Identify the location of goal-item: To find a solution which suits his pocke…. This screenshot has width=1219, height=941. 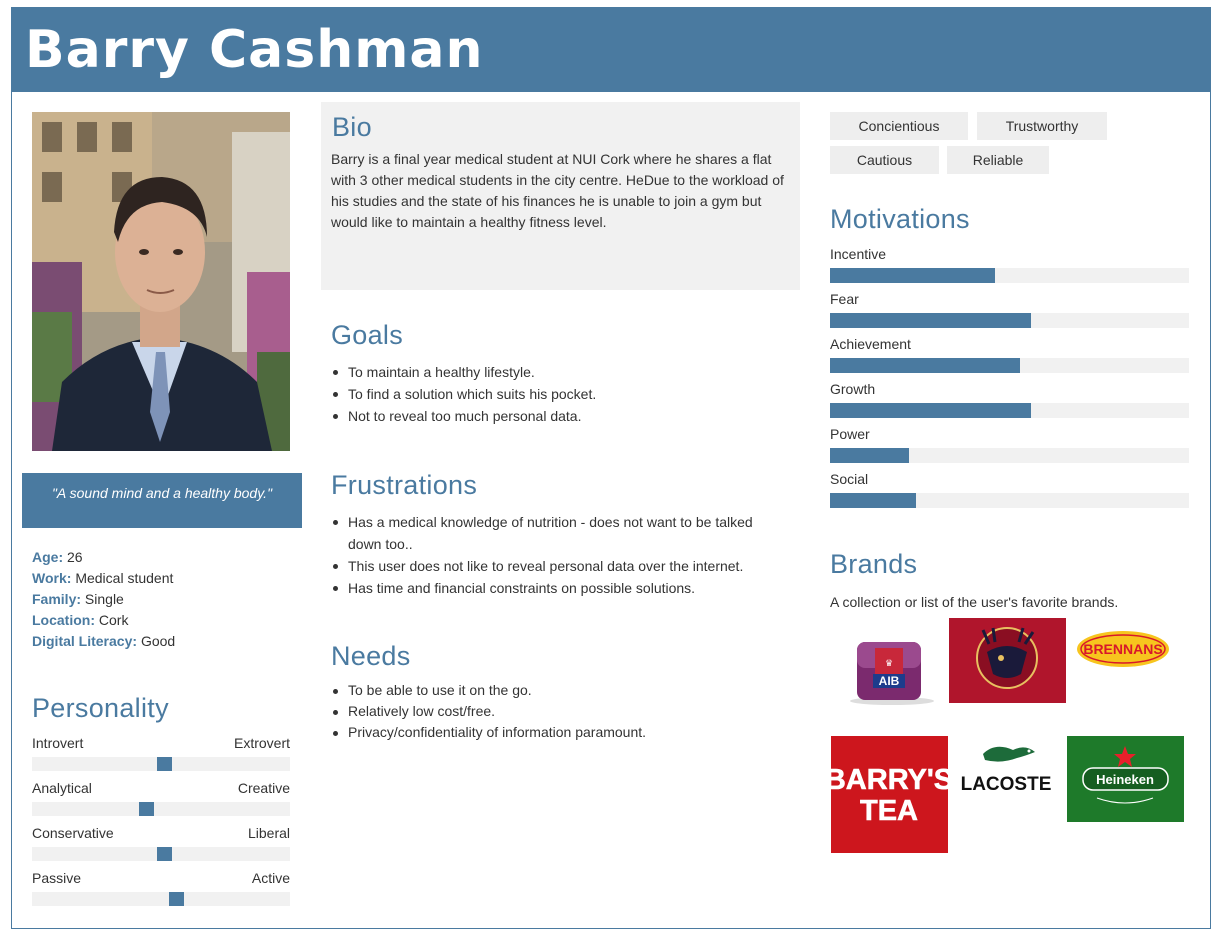
(566, 394).